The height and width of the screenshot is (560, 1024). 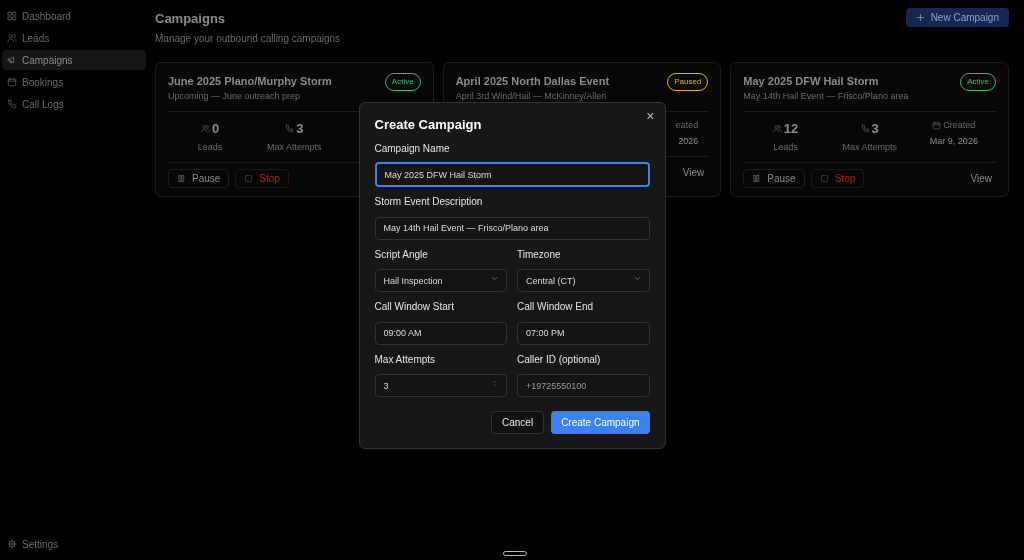 What do you see at coordinates (688, 141) in the screenshot?
I see `stat-value: 2026` at bounding box center [688, 141].